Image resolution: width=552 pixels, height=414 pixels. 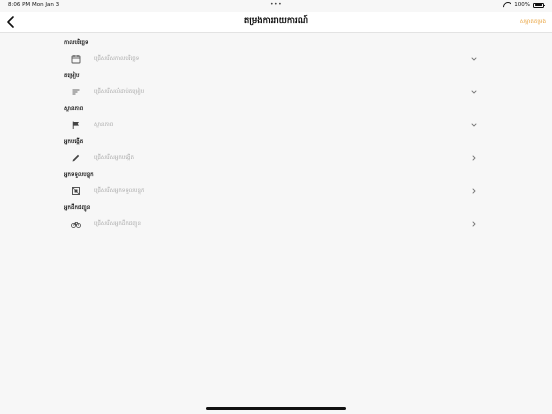 What do you see at coordinates (119, 191) in the screenshot?
I see `field-placeholder: ជ្រើសរើសអ្នកទទួលបន្ទុក` at bounding box center [119, 191].